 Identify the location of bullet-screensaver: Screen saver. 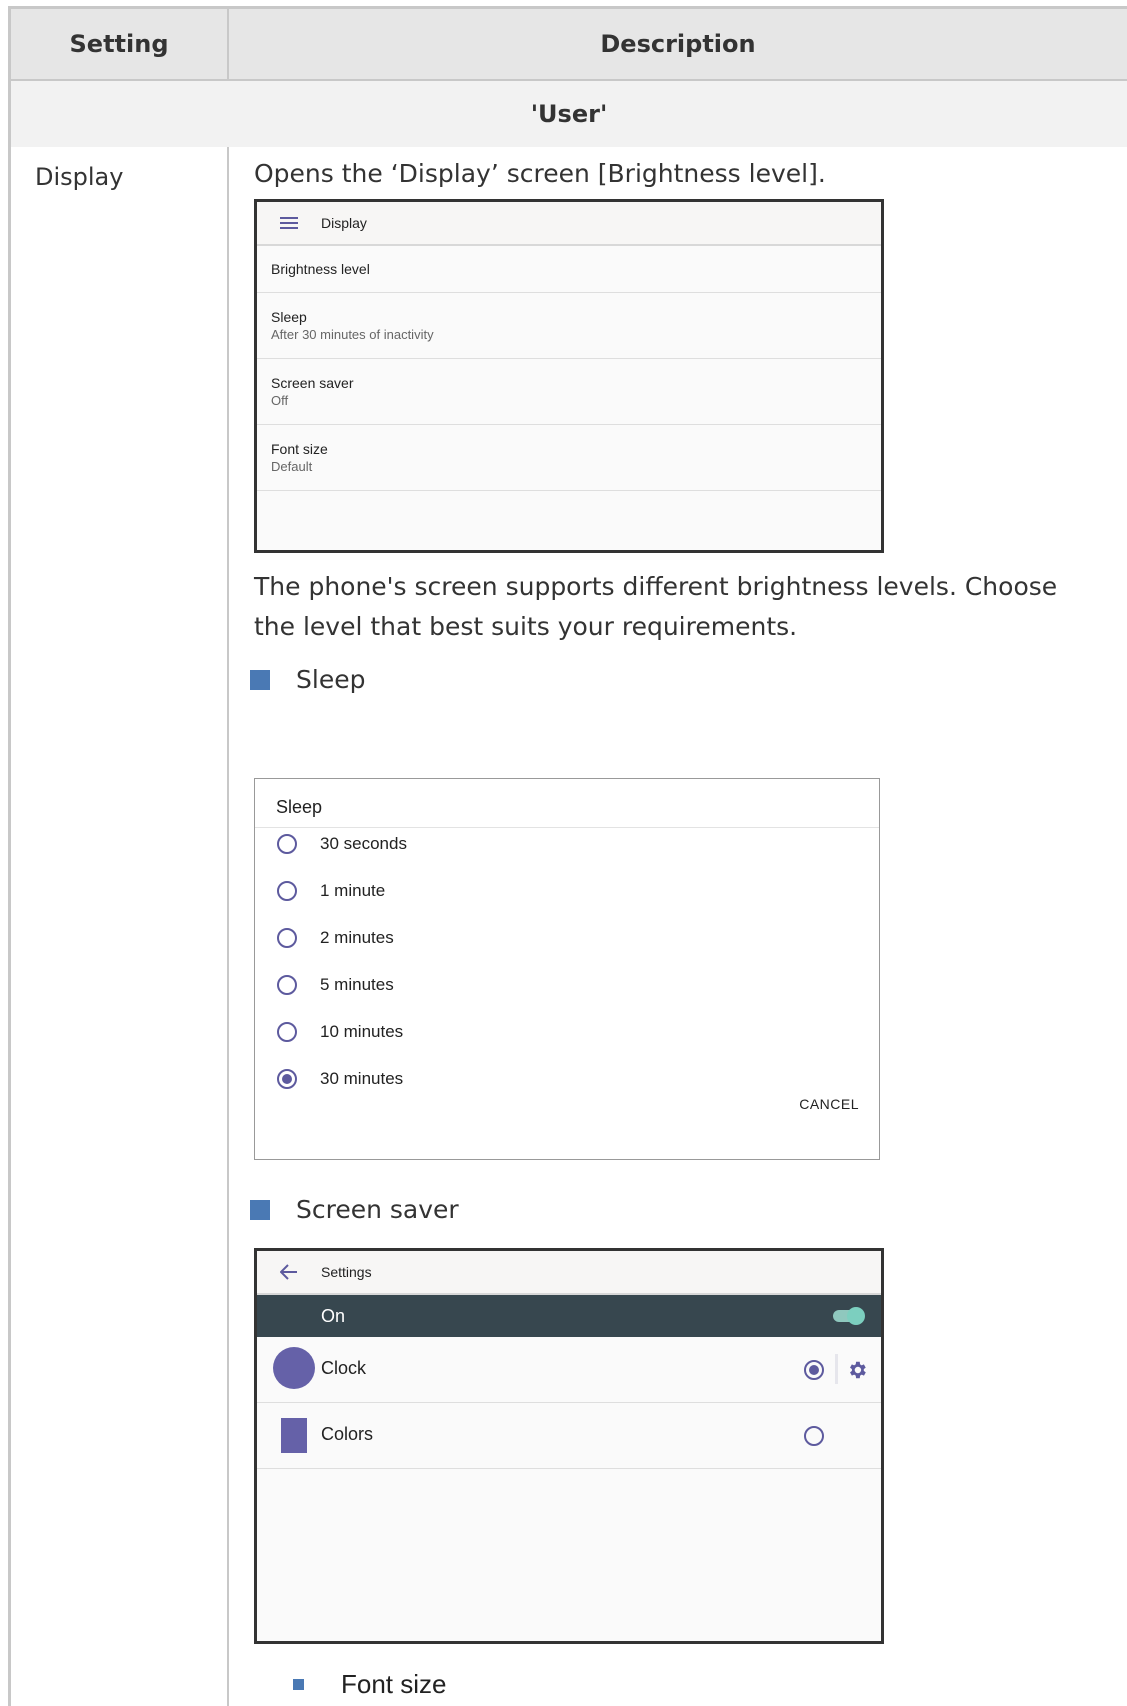
(377, 1209).